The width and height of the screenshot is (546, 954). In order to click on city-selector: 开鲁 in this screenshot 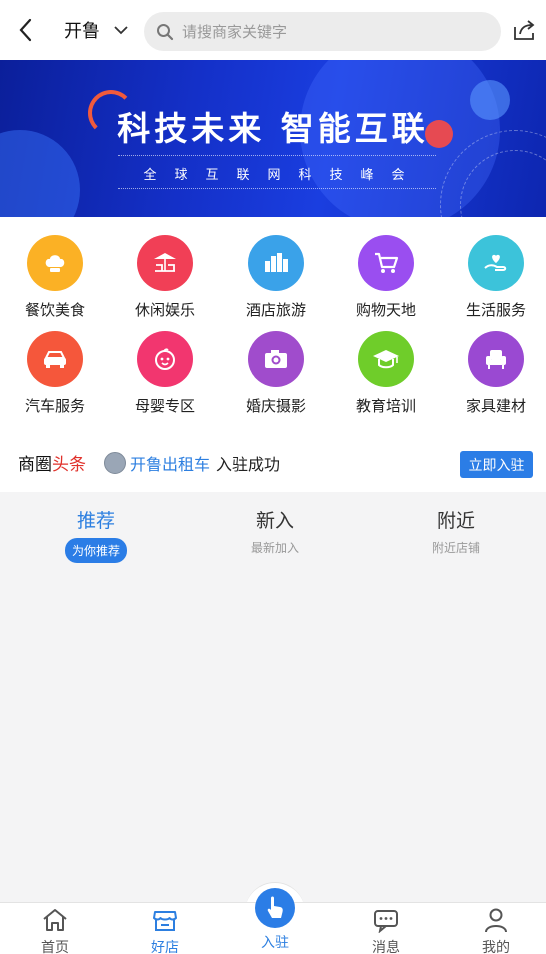, I will do `click(96, 30)`.